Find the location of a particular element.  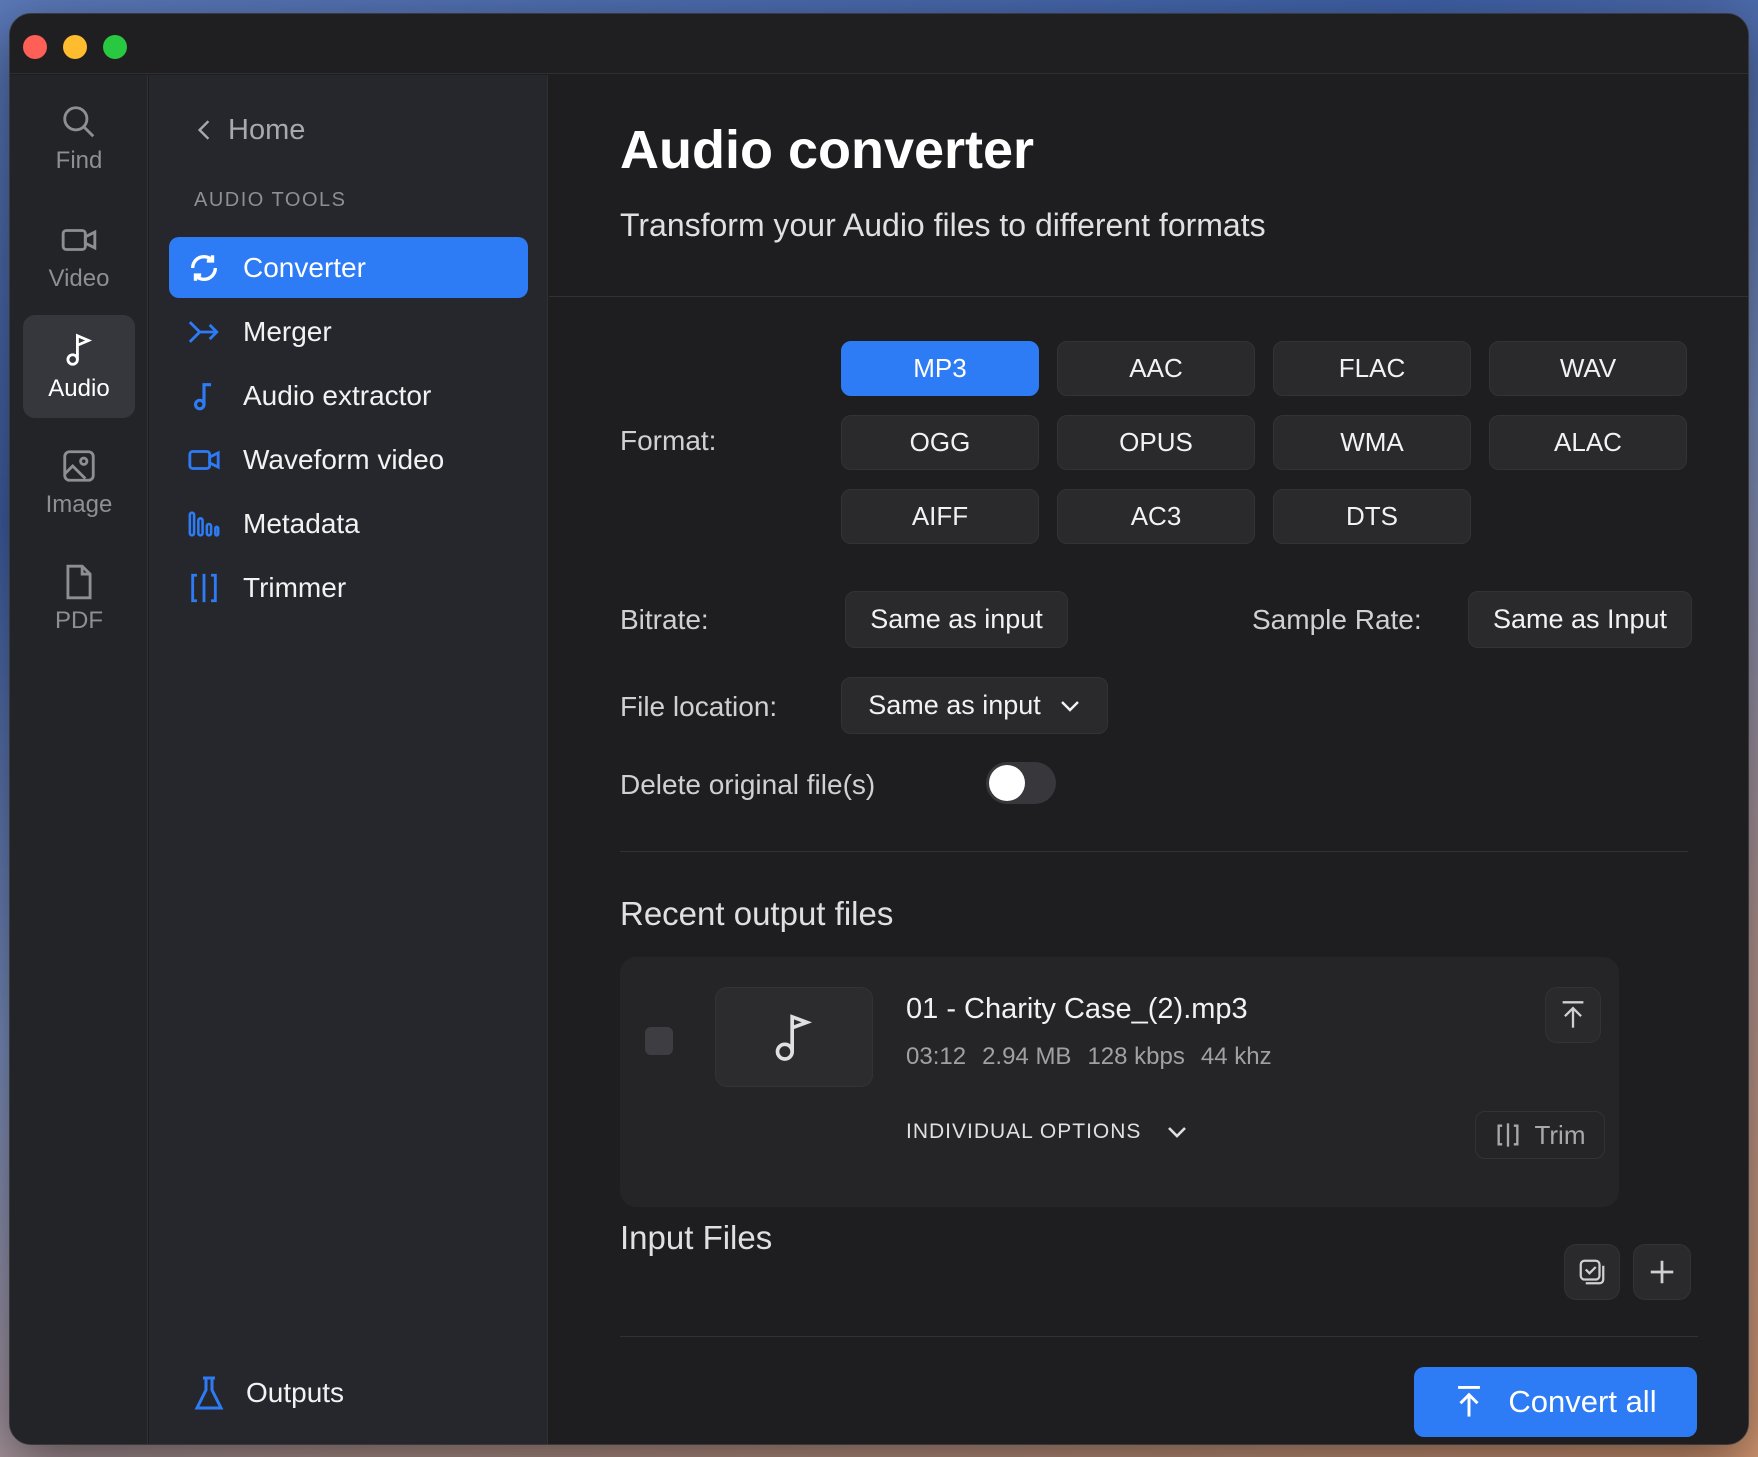

sidebar-item-waveform-video: Waveform video is located at coordinates (348, 459).